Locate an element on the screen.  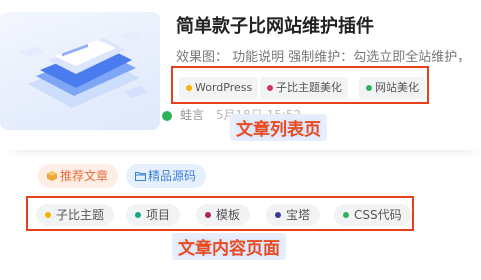
tag-project: 项目 is located at coordinates (153, 215).